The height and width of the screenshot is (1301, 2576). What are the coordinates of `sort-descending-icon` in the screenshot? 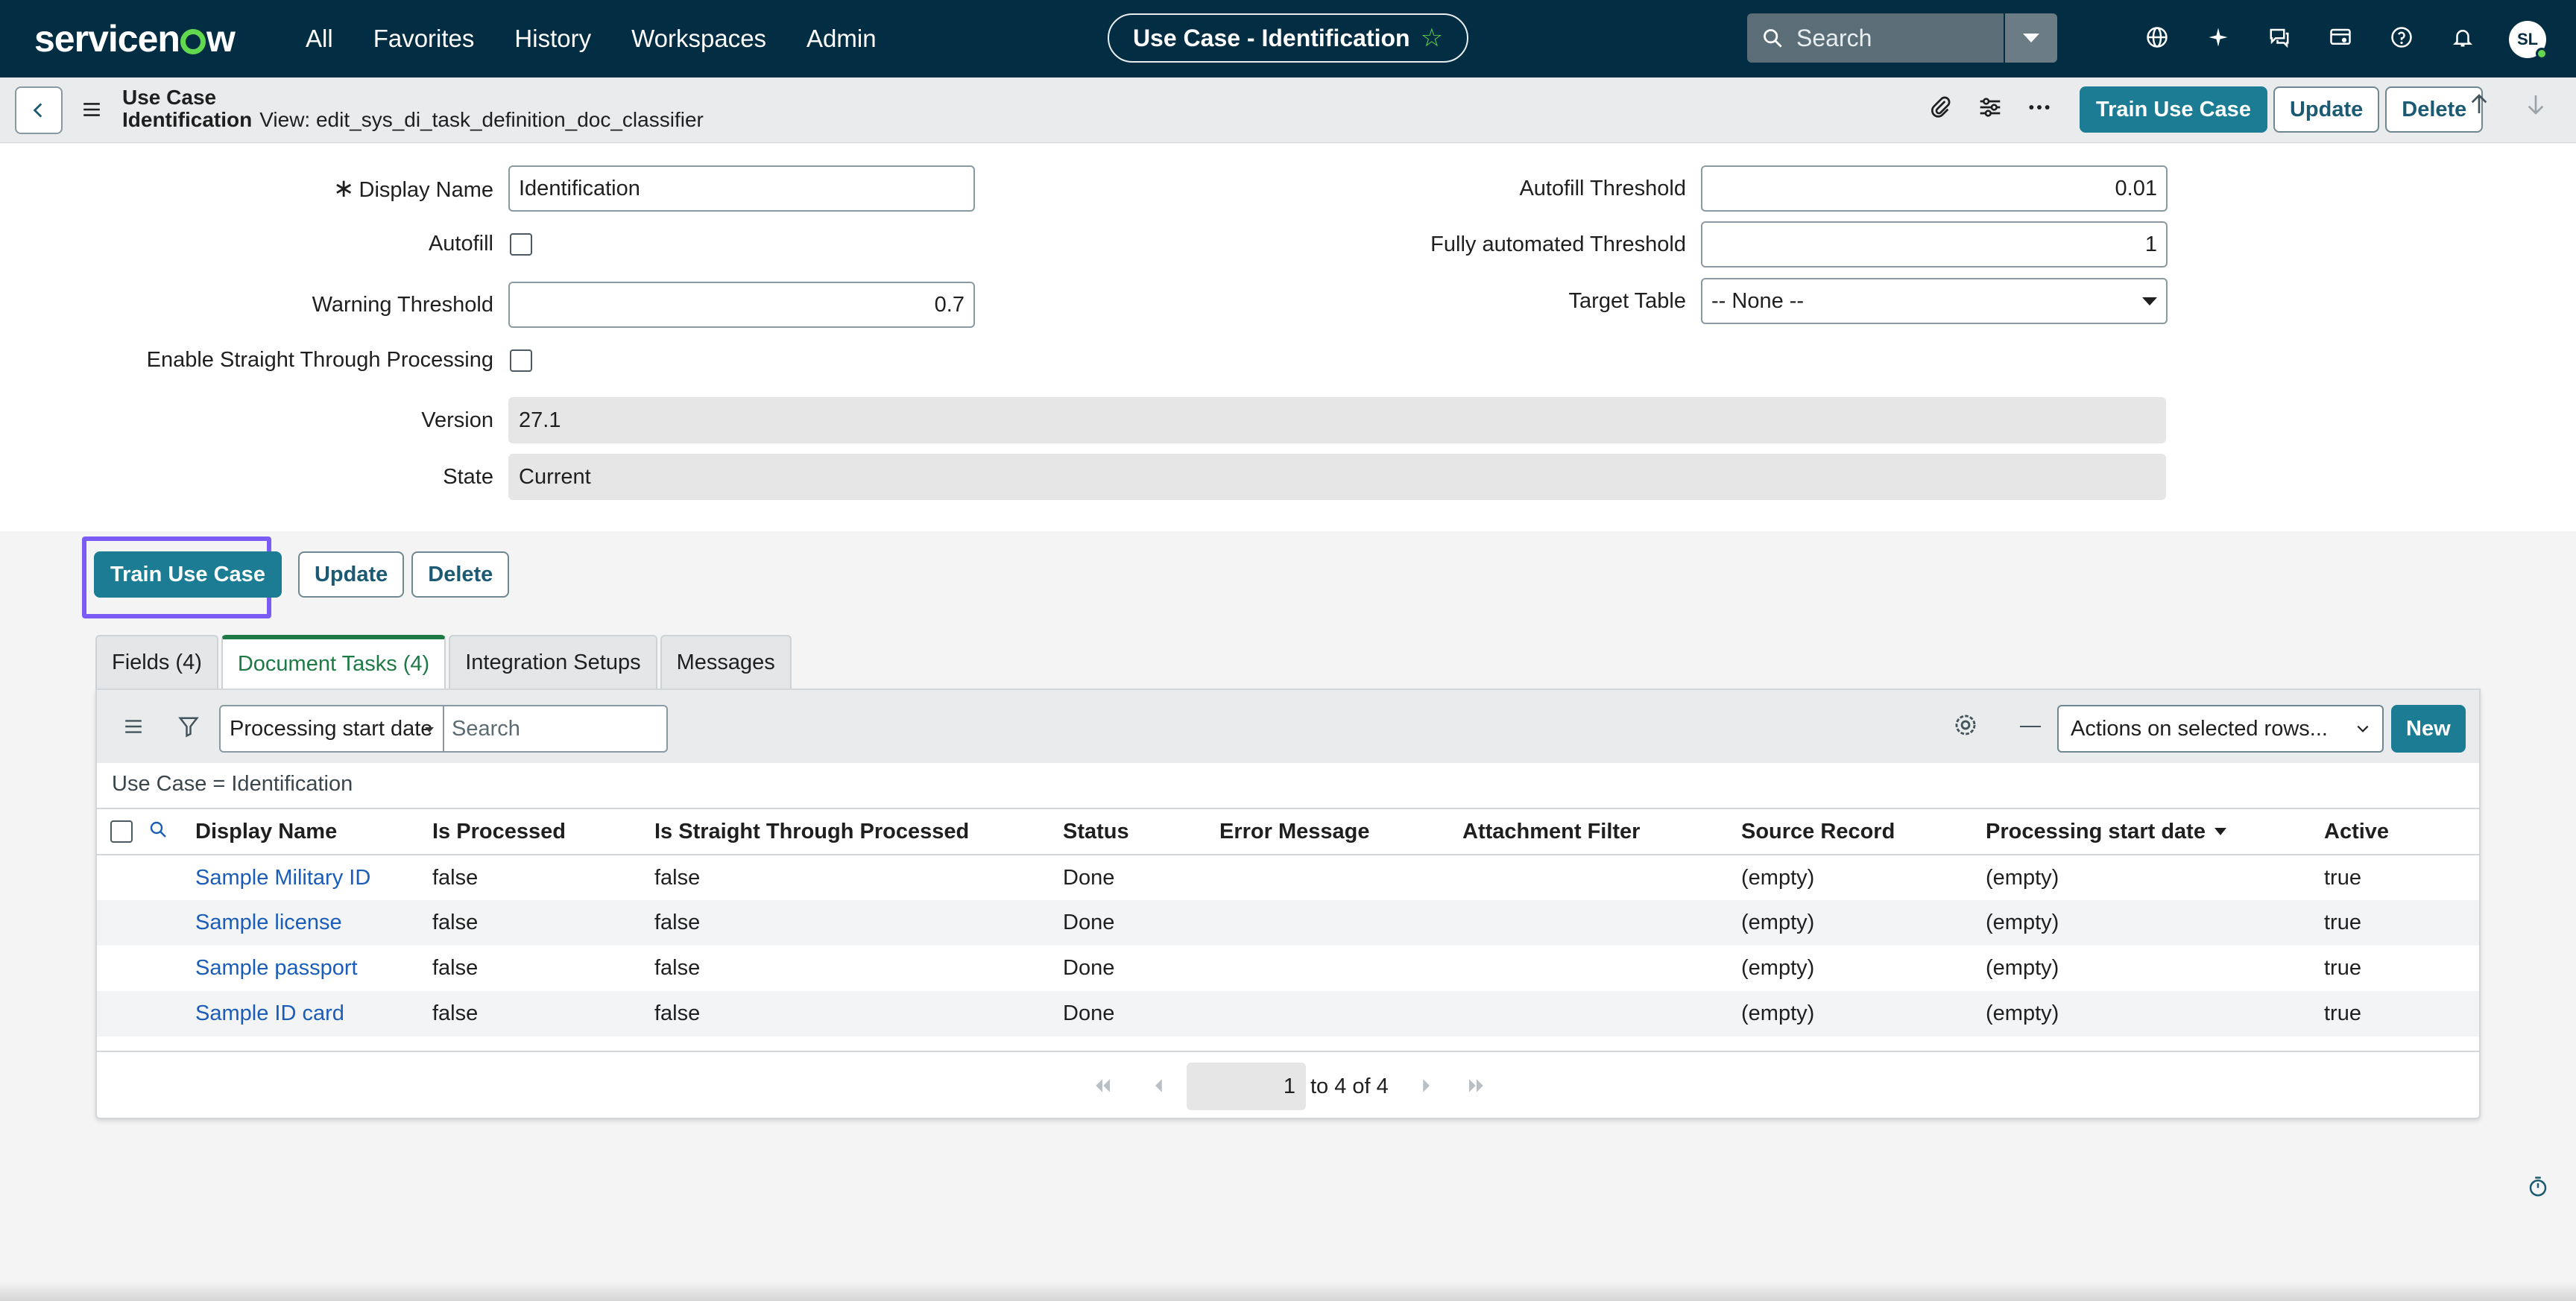 It's located at (2220, 831).